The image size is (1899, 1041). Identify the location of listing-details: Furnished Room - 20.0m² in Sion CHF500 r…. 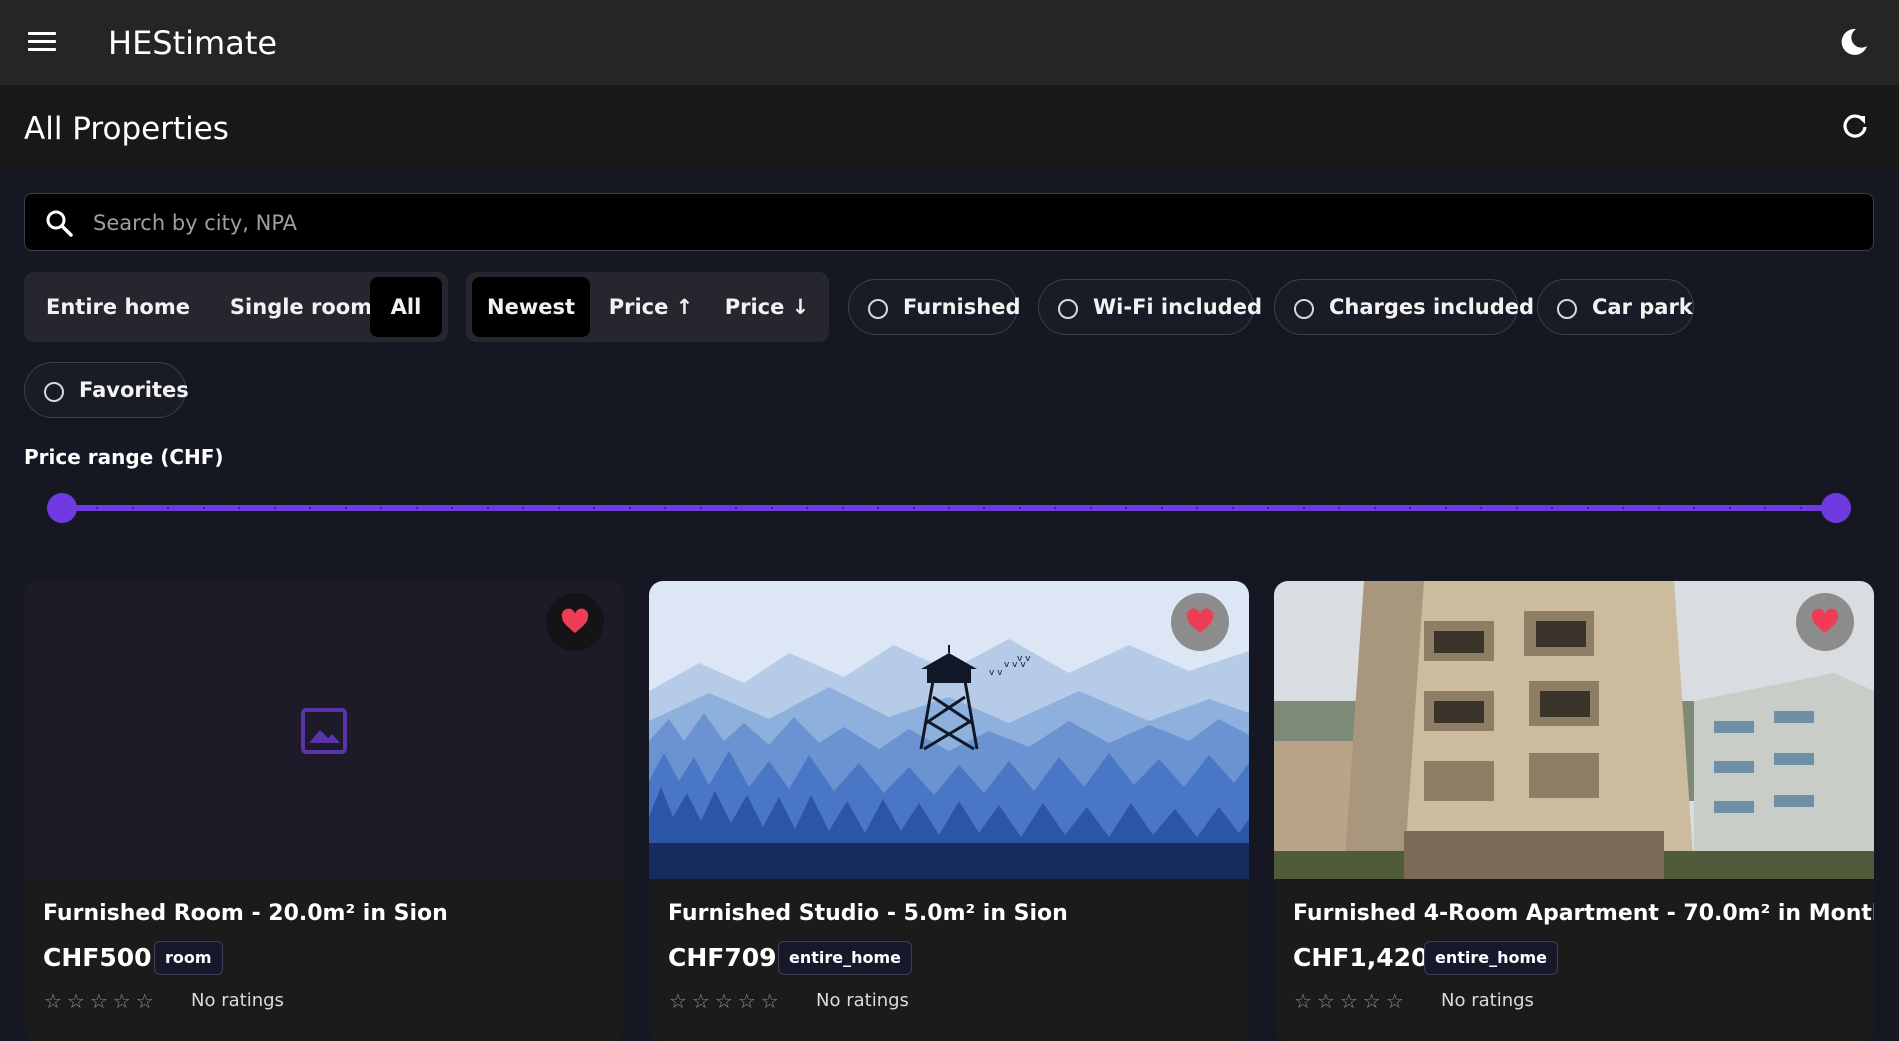
(324, 960).